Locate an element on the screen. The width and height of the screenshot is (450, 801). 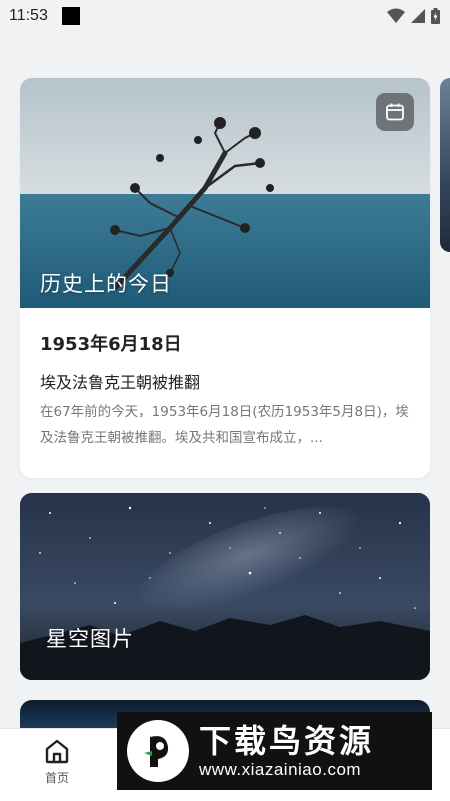
calendar-button is located at coordinates (395, 112).